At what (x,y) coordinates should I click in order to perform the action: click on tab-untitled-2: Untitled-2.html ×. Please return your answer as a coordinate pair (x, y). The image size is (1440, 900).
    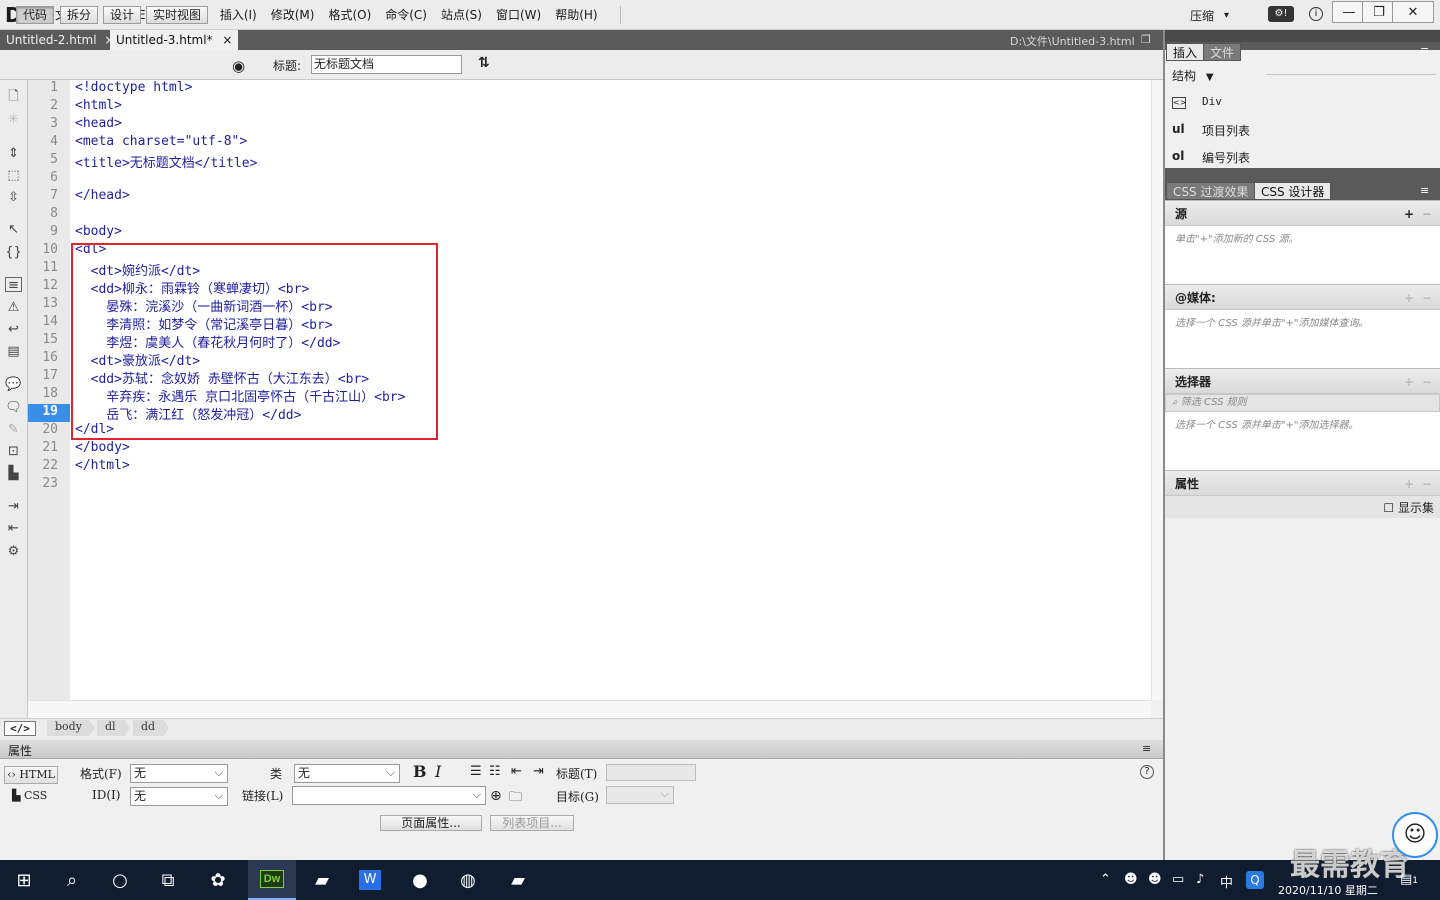
    Looking at the image, I should click on (60, 40).